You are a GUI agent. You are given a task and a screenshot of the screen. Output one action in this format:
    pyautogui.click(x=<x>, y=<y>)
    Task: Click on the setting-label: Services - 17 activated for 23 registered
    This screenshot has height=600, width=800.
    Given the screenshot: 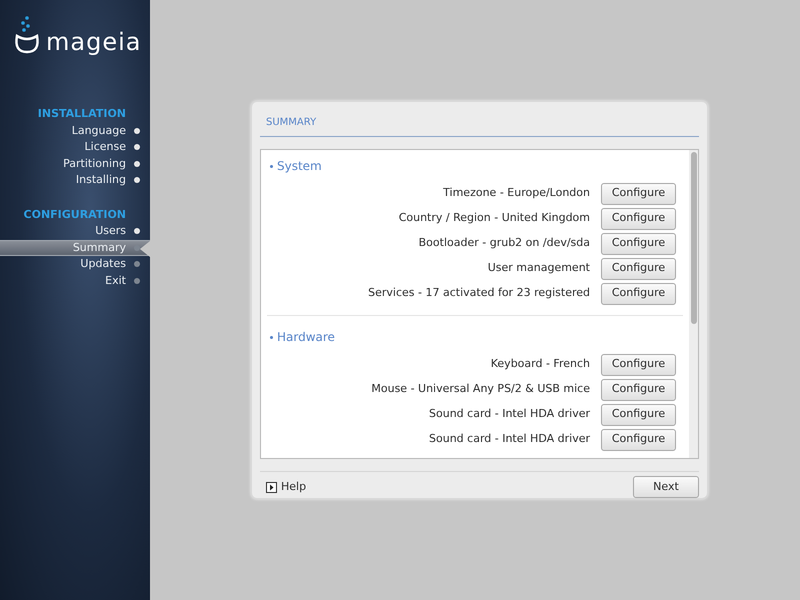 What is the action you would take?
    pyautogui.click(x=479, y=293)
    